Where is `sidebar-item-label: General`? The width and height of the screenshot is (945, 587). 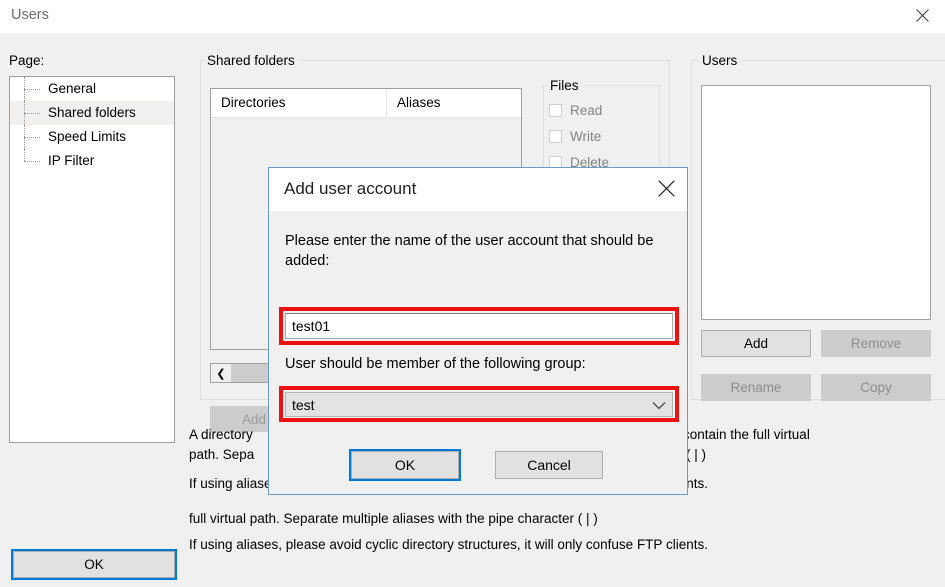
sidebar-item-label: General is located at coordinates (72, 88).